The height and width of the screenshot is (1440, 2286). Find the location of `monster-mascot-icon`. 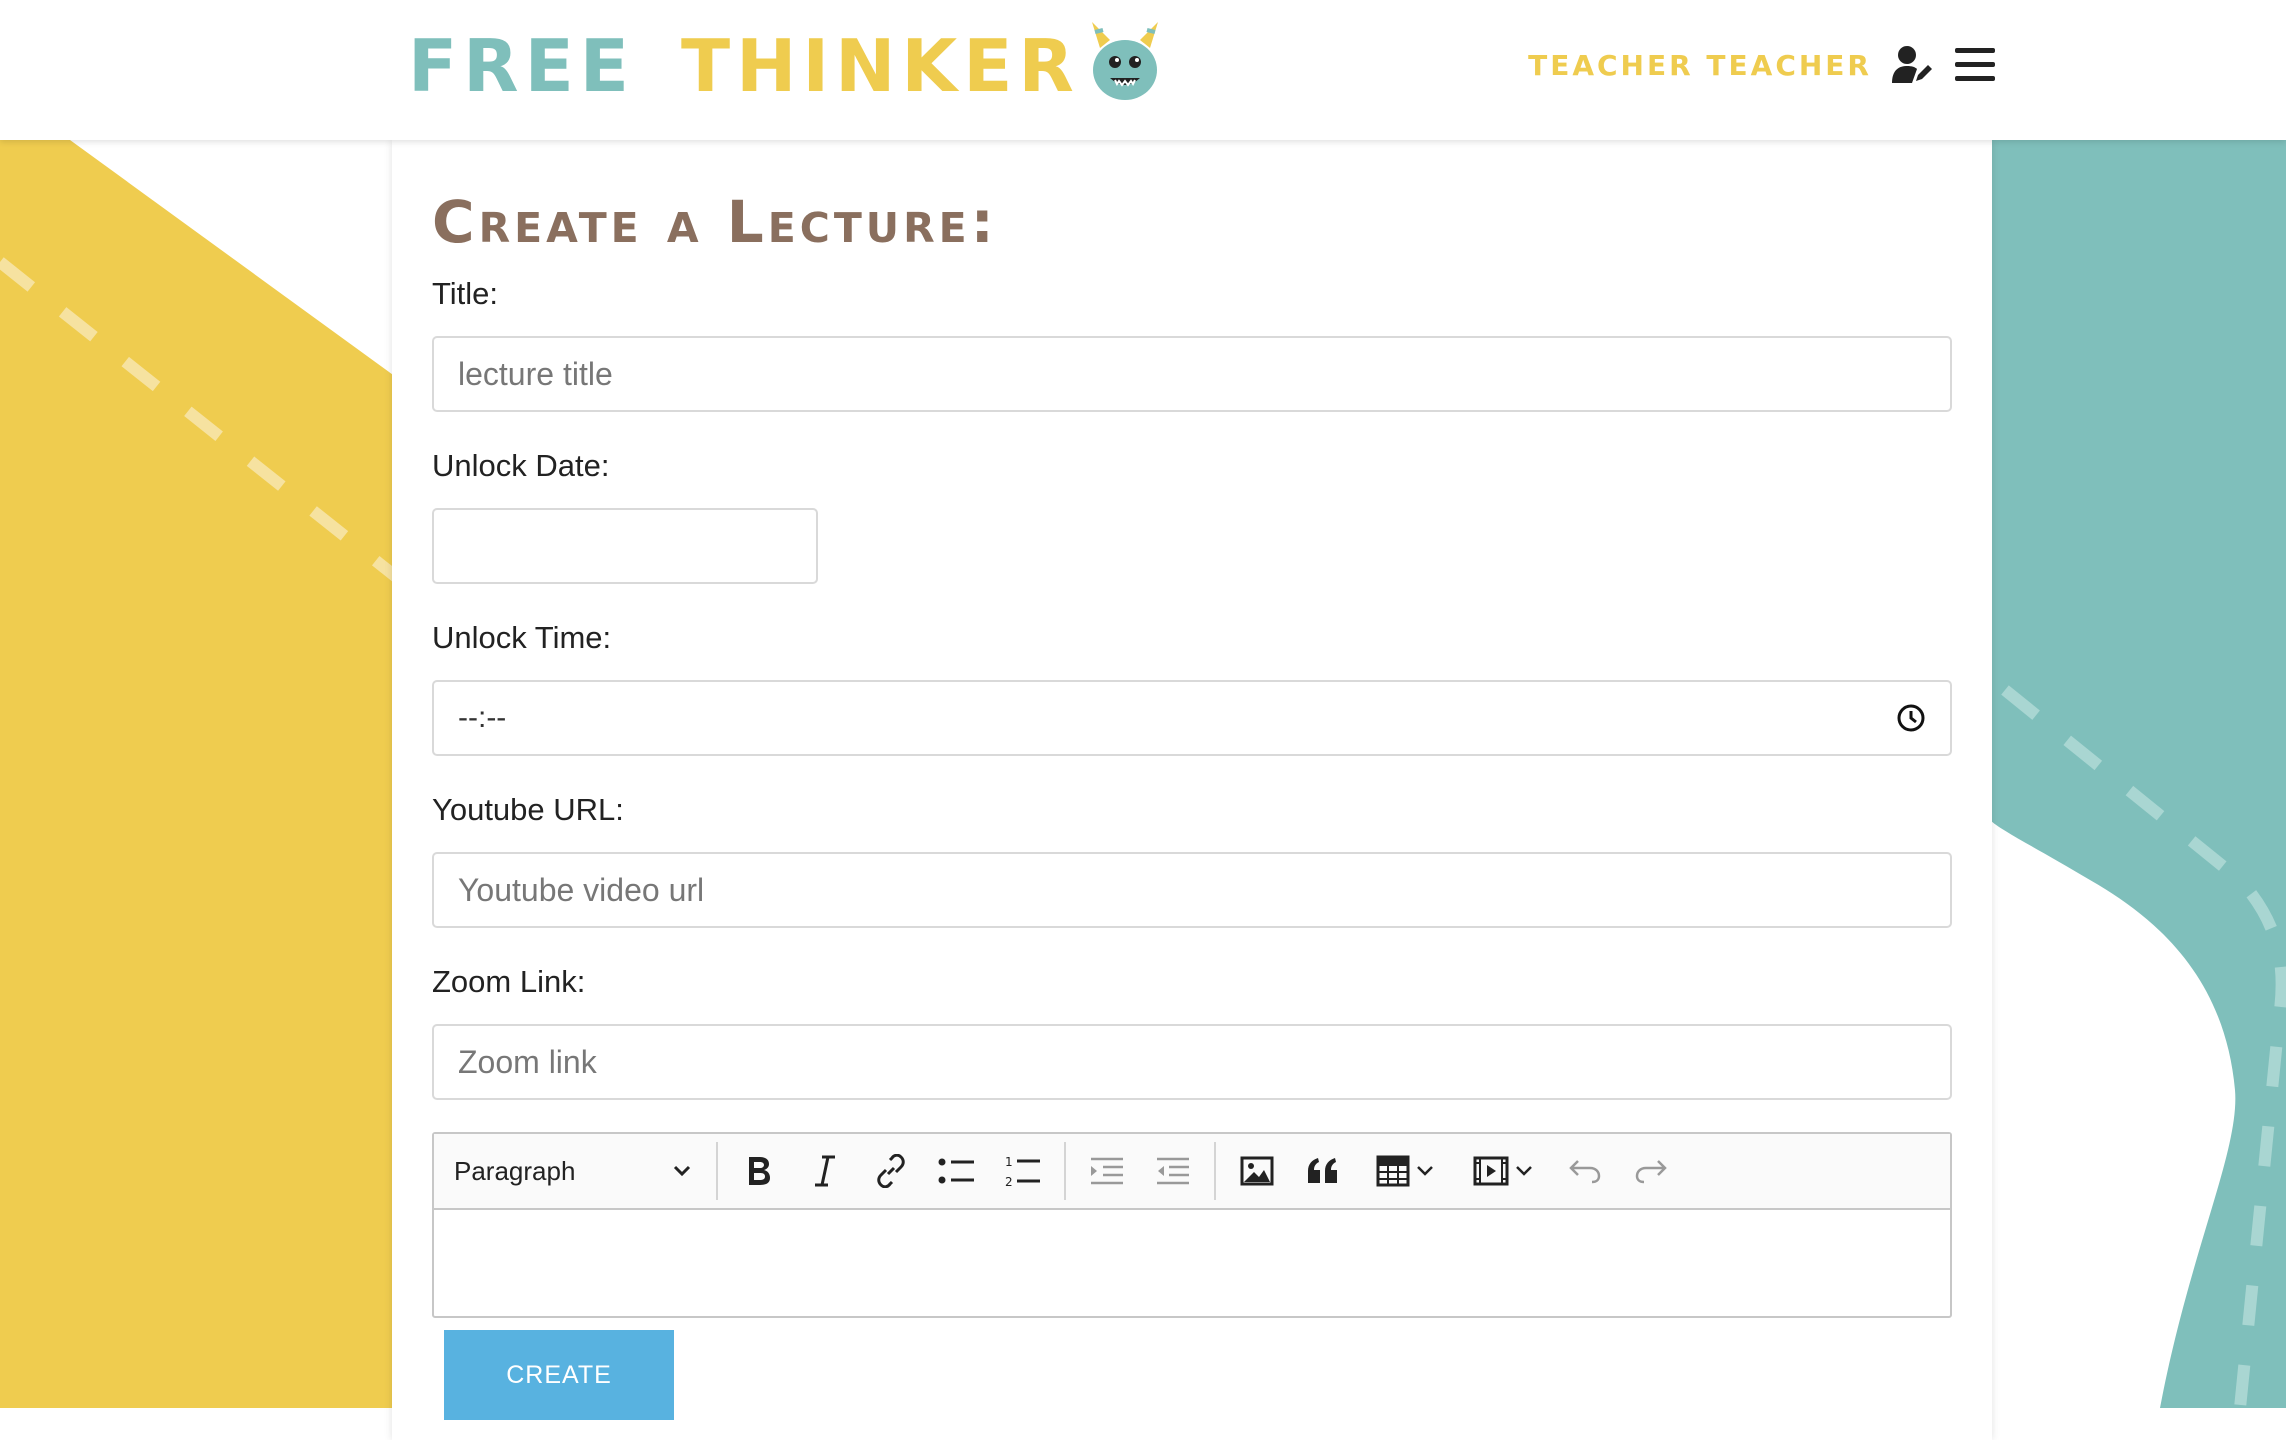

monster-mascot-icon is located at coordinates (1124, 61).